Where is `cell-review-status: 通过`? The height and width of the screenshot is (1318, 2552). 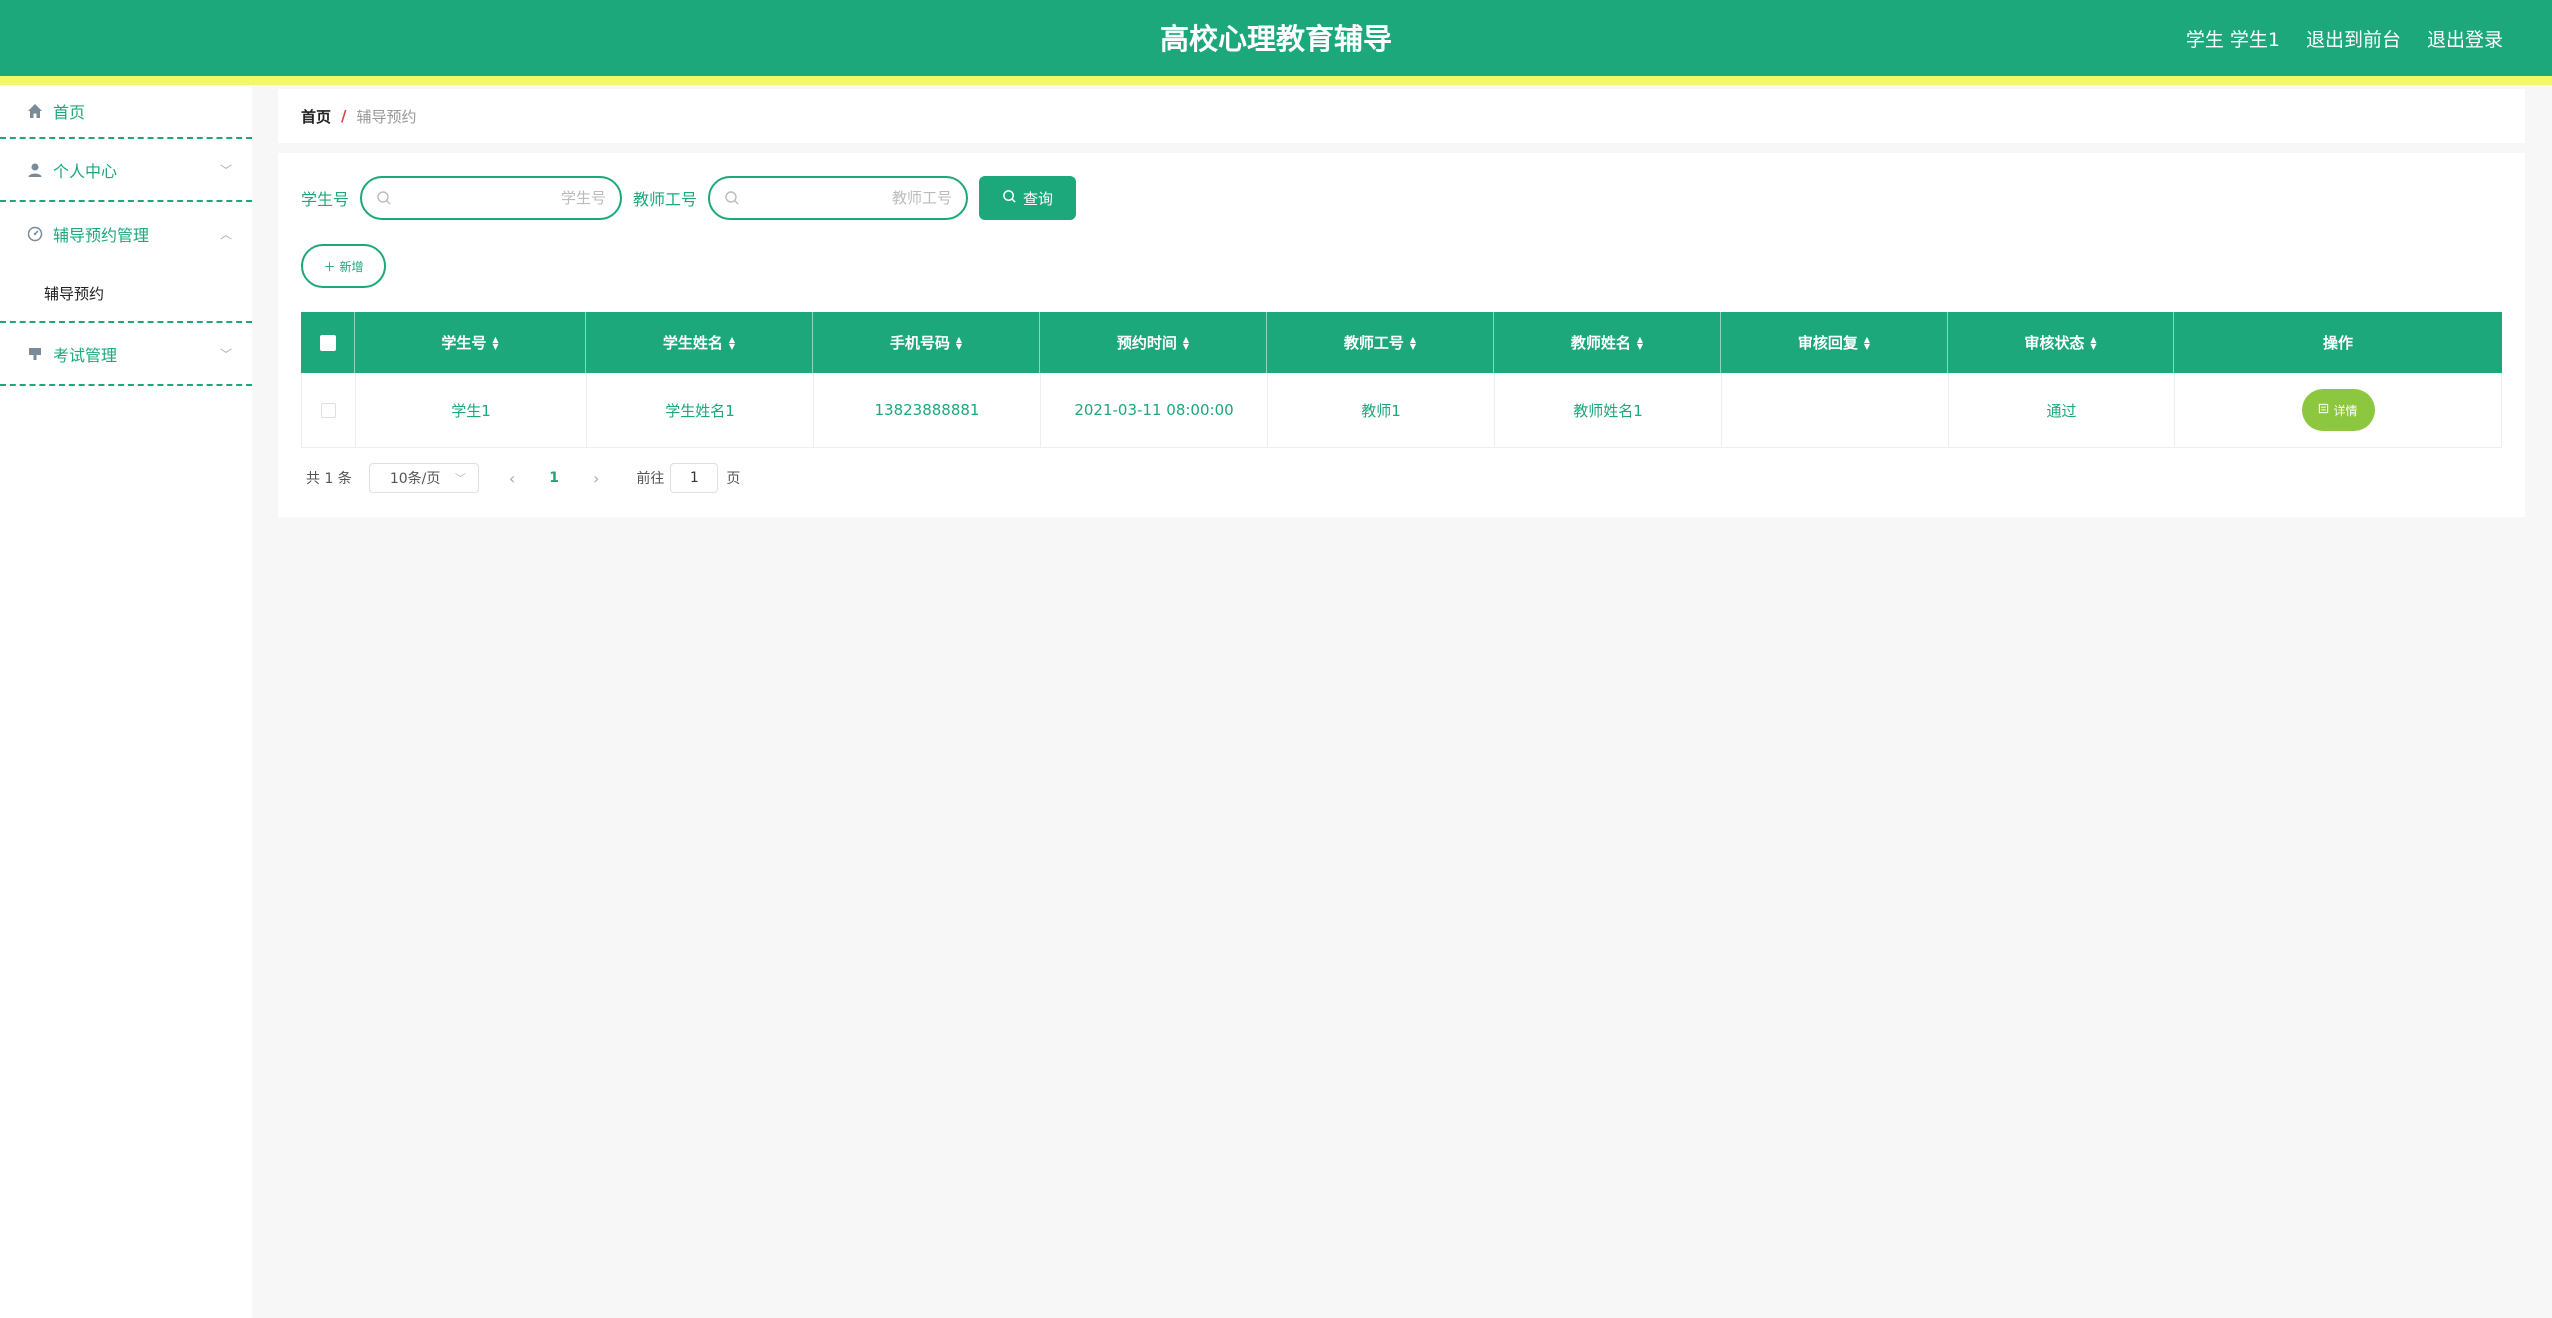 cell-review-status: 通过 is located at coordinates (2062, 410).